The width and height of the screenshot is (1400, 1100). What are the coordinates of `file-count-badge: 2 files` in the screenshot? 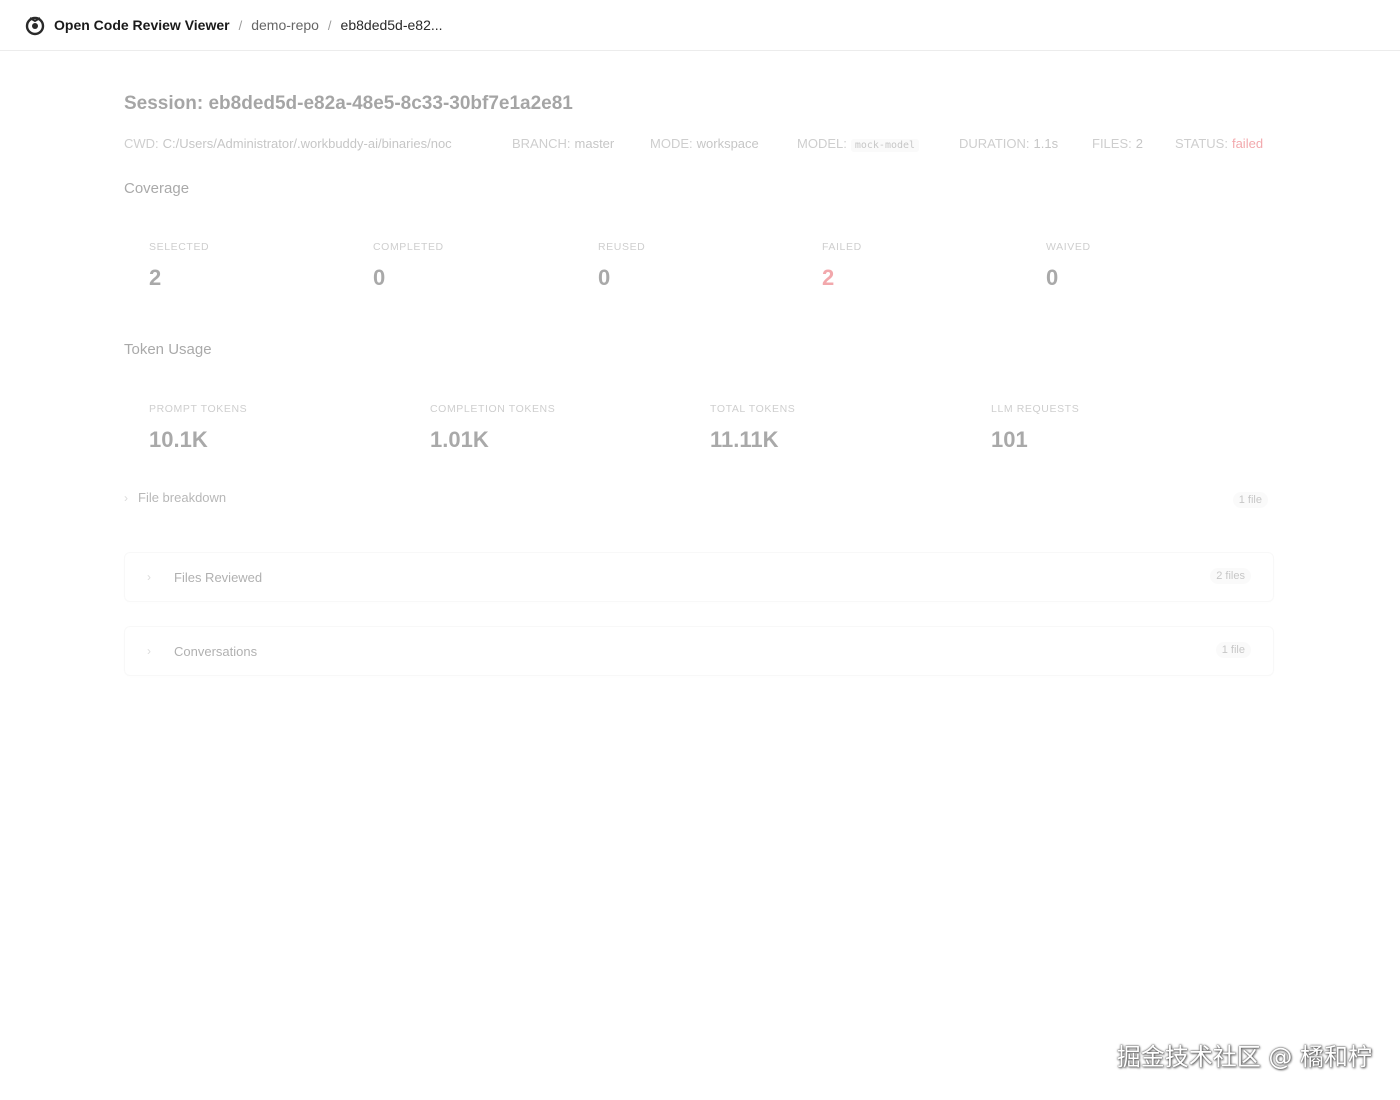 It's located at (1230, 576).